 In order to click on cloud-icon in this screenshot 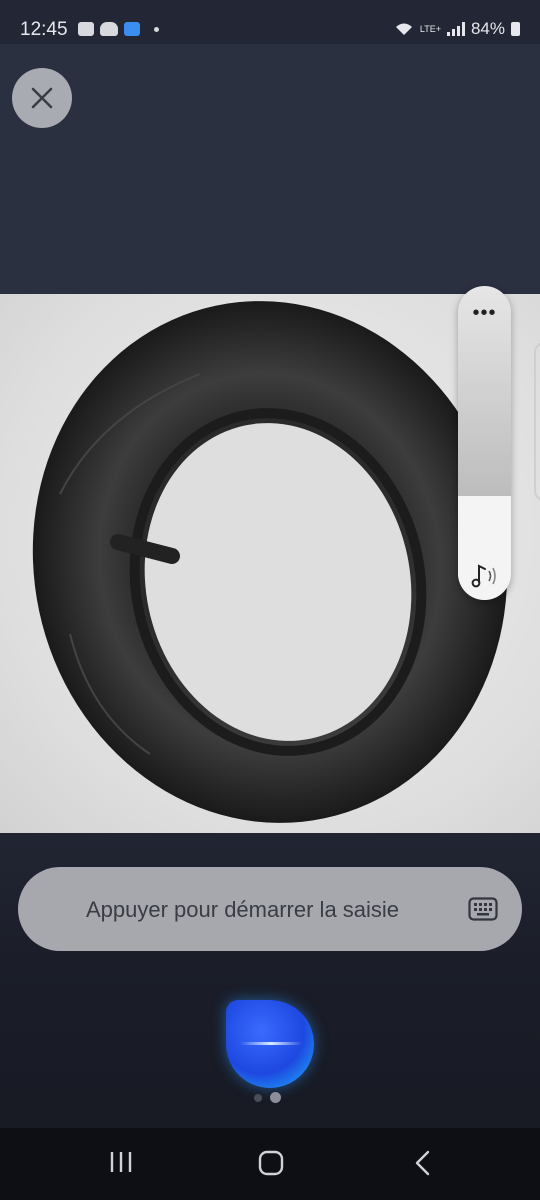, I will do `click(109, 29)`.